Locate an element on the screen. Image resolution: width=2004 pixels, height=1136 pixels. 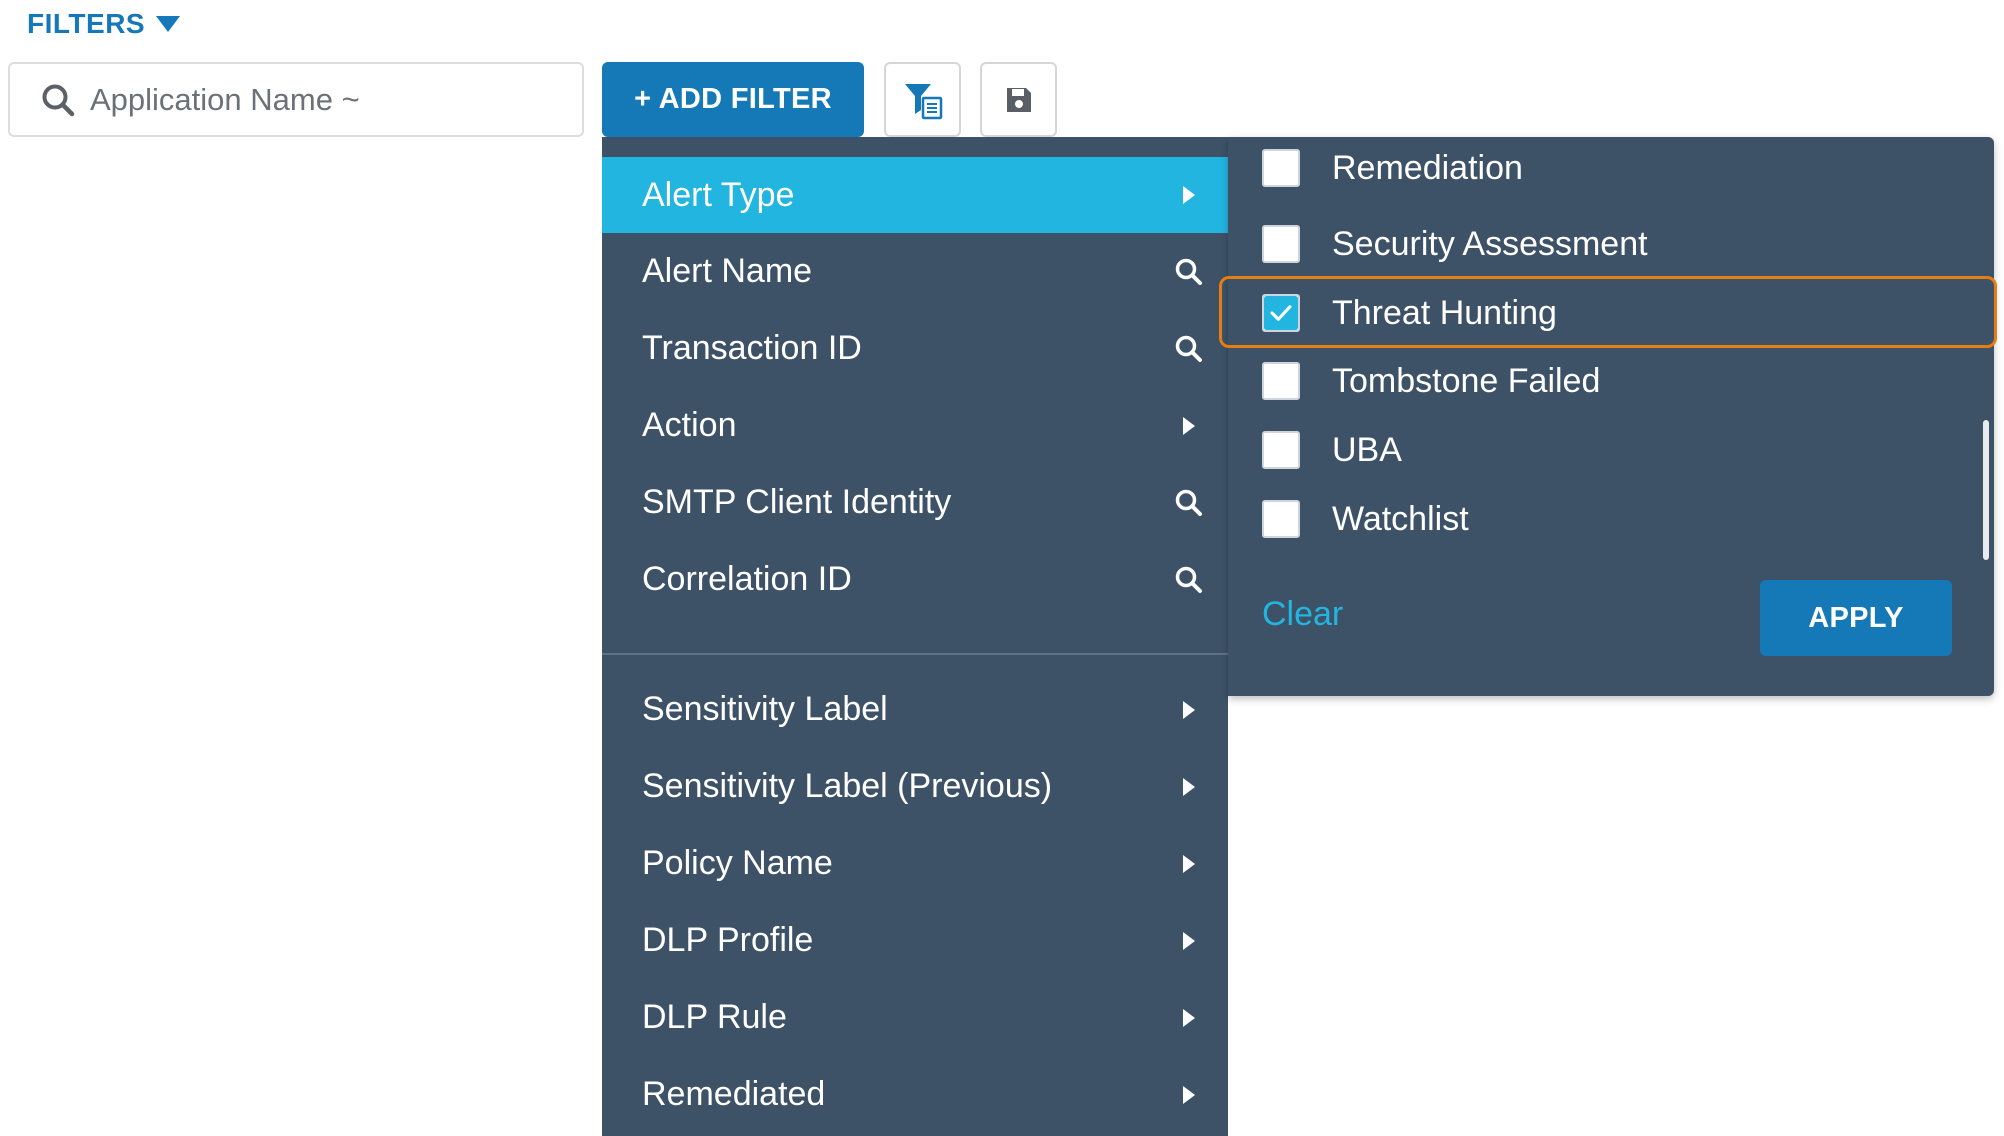
menu-item-correlation-id: Correlation ID is located at coordinates (915, 579).